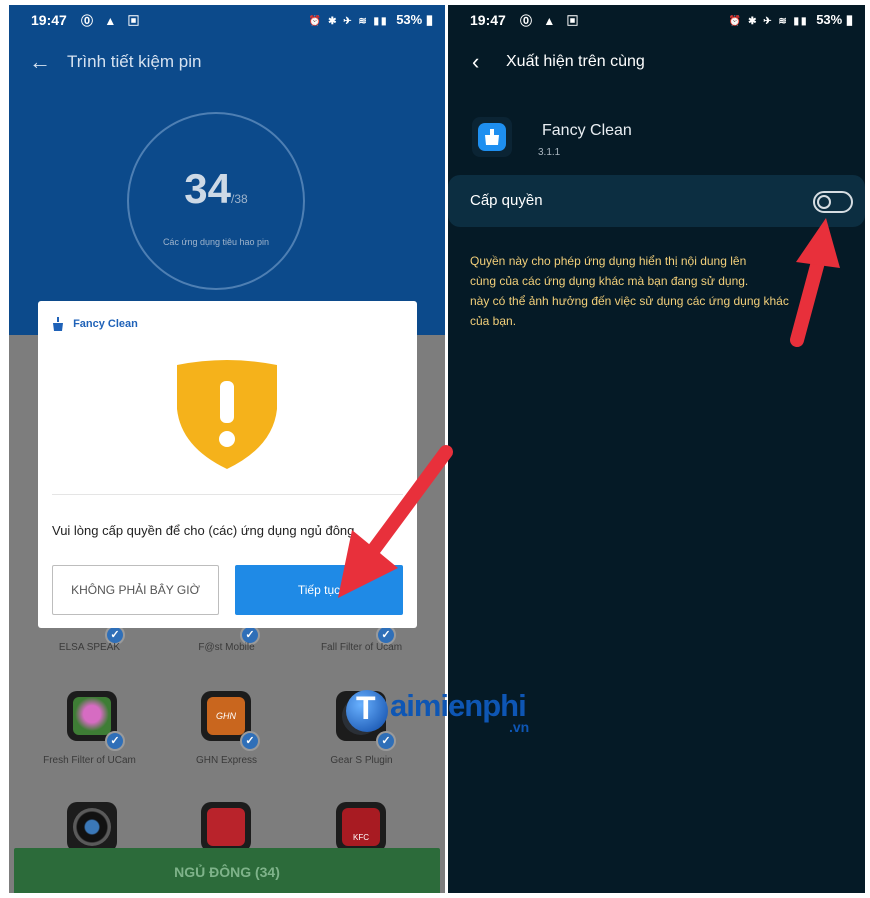 Image resolution: width=870 pixels, height=898 pixels. What do you see at coordinates (458, 705) in the screenshot?
I see `watermark-brand: aimienphi` at bounding box center [458, 705].